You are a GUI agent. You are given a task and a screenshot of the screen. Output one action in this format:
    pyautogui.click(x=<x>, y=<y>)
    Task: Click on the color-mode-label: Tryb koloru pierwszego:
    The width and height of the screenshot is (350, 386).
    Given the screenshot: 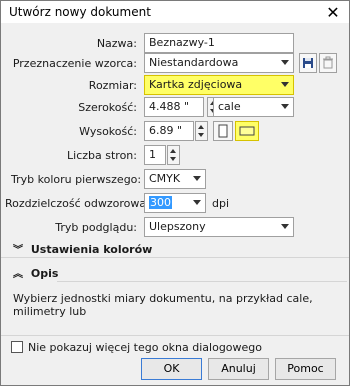 What is the action you would take?
    pyautogui.click(x=76, y=179)
    